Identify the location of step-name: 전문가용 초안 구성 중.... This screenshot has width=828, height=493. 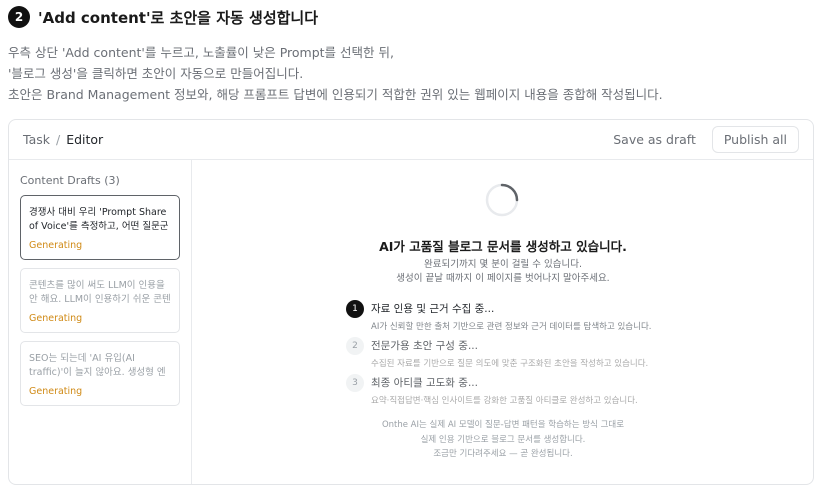
(424, 346).